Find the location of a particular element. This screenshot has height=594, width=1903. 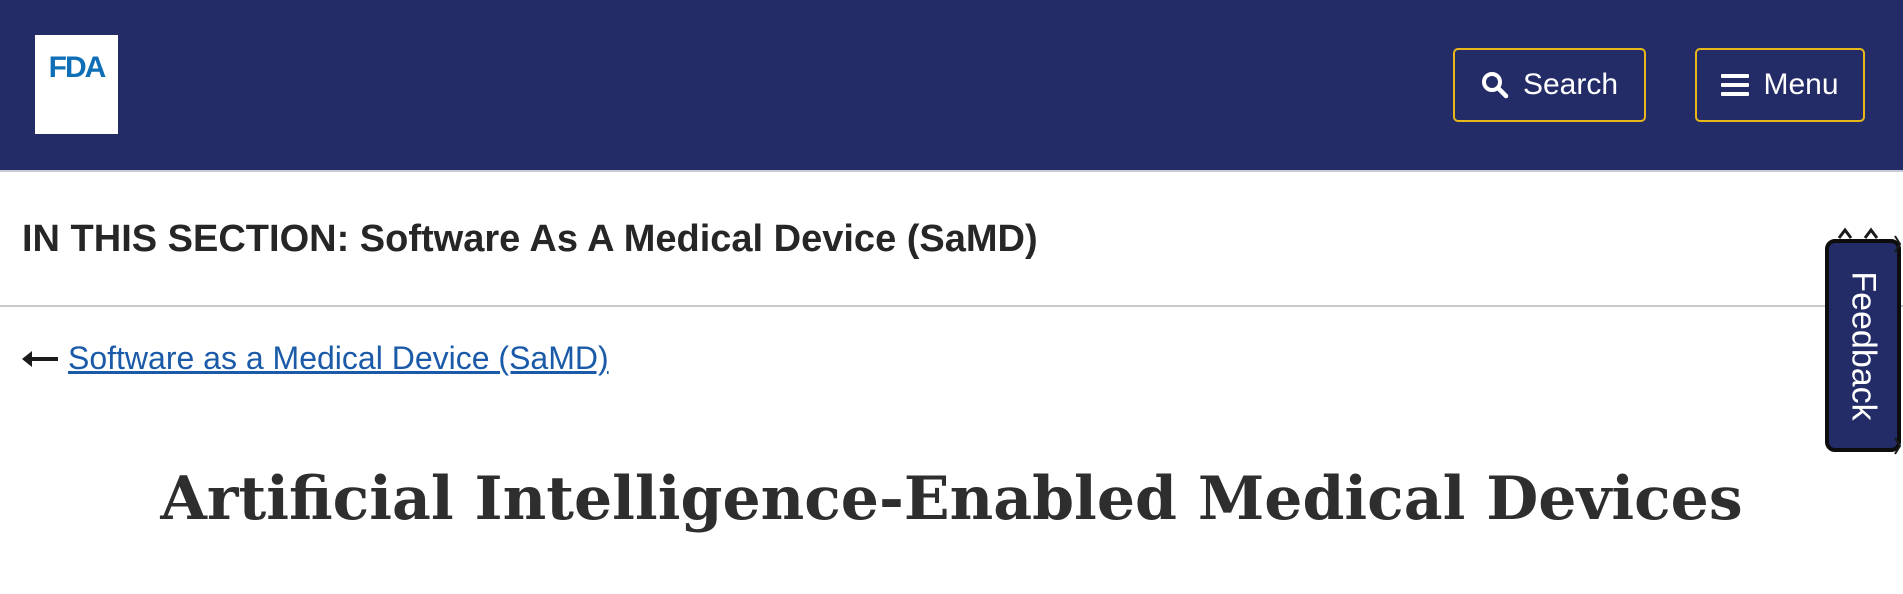

breadcrumb: Software as a Medical Device (SaMD) is located at coordinates (315, 358).